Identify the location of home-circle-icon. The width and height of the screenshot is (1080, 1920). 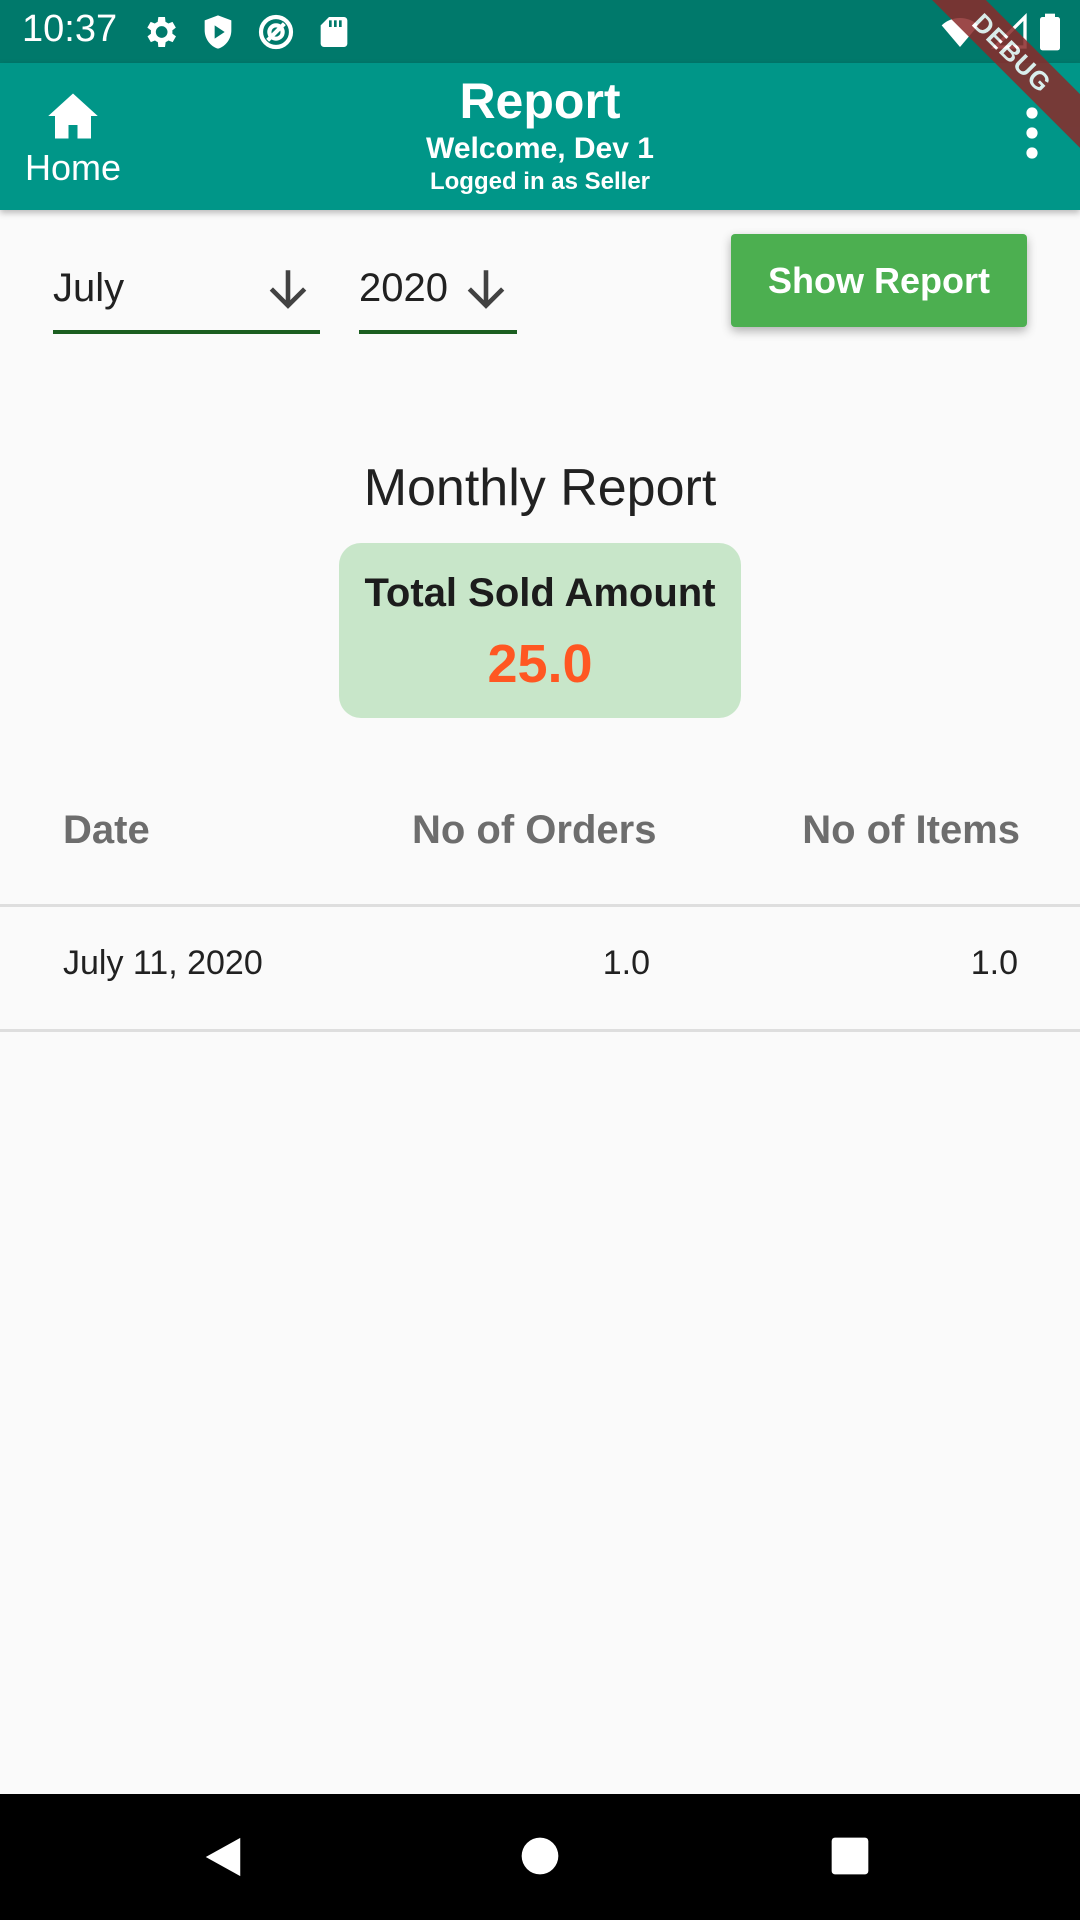
(540, 1856).